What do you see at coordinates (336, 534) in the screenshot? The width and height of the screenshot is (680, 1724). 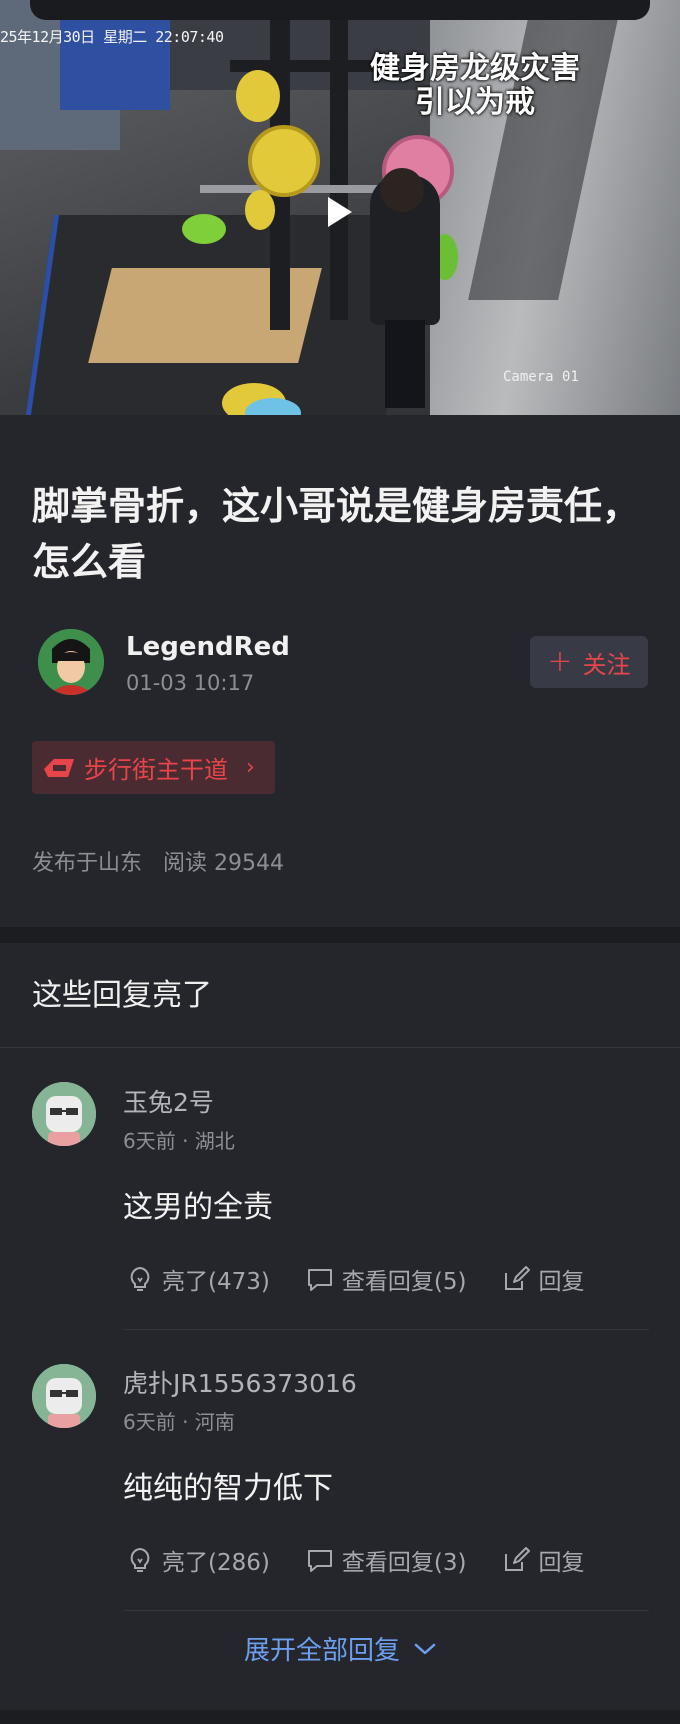 I see `post-title: 脚掌骨折，这小哥说是健身房责任，怎么看` at bounding box center [336, 534].